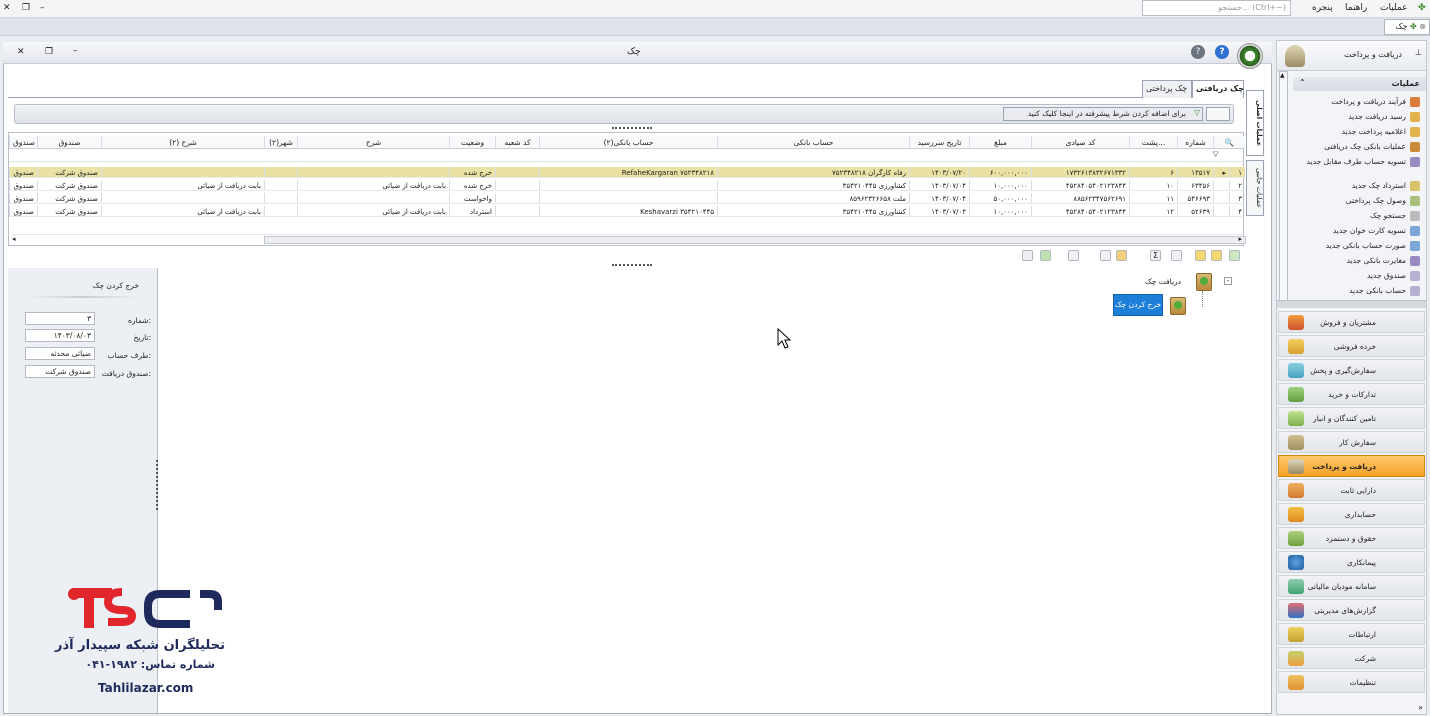 The width and height of the screenshot is (1430, 716). Describe the element at coordinates (1351, 610) in the screenshot. I see `nav-category: گزارش‌های مدیریتی` at that location.